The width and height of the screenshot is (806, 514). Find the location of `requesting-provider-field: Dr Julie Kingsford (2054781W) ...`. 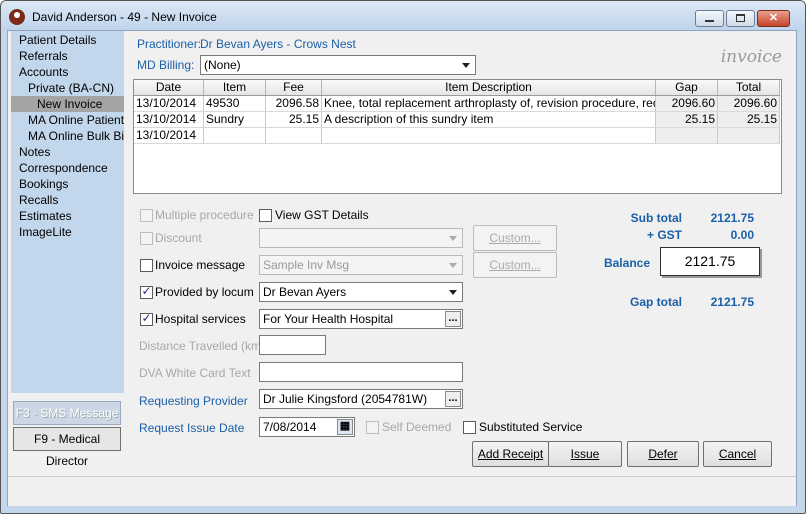

requesting-provider-field: Dr Julie Kingsford (2054781W) ... is located at coordinates (361, 399).